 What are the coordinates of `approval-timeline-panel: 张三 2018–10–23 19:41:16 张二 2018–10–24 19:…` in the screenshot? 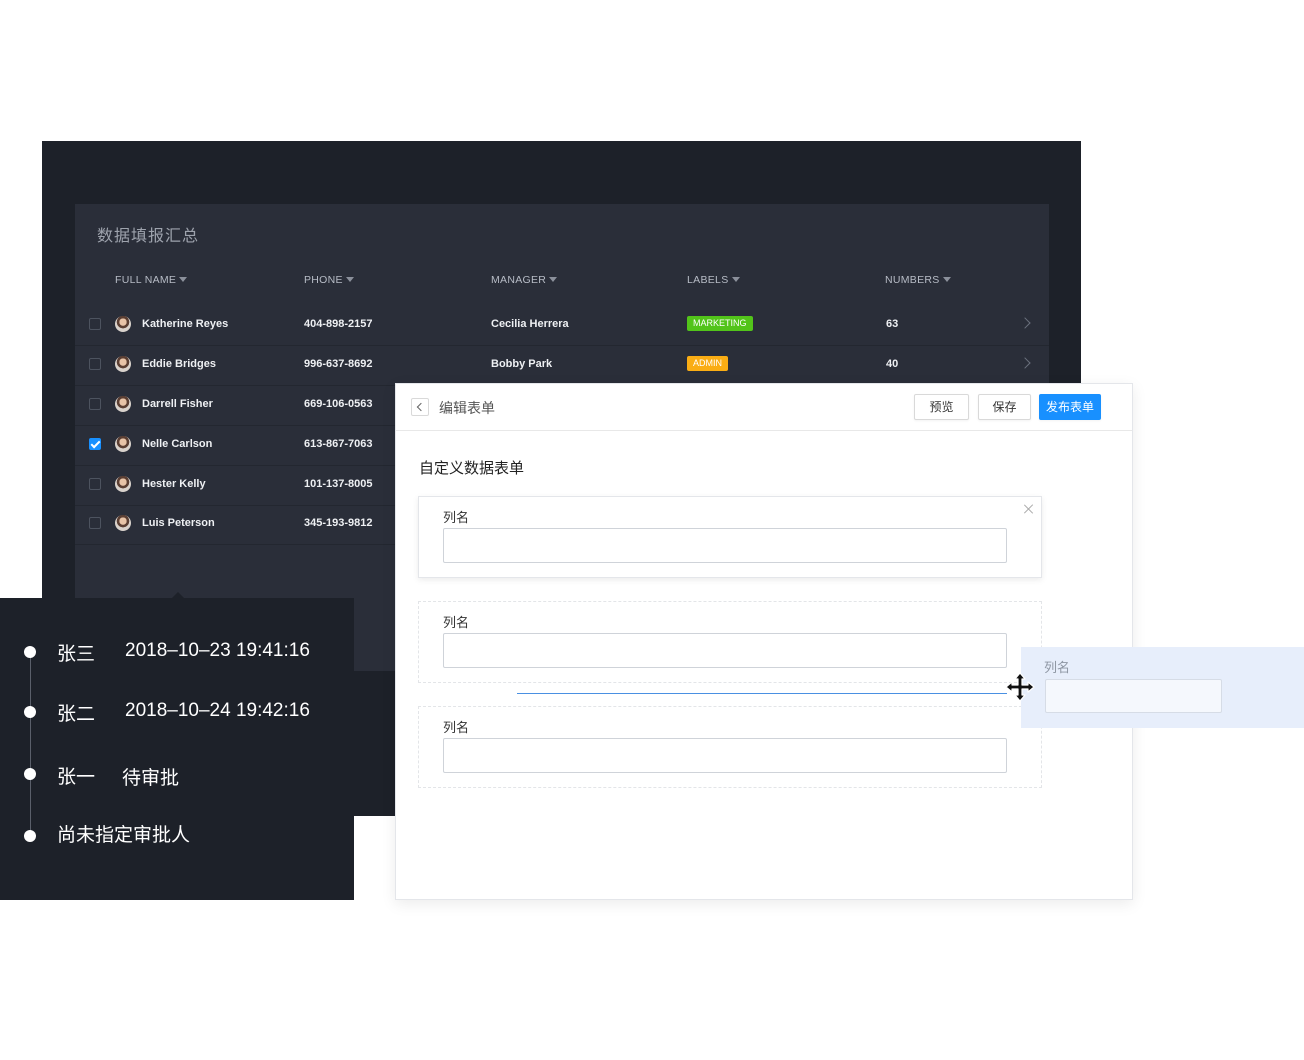 It's located at (177, 746).